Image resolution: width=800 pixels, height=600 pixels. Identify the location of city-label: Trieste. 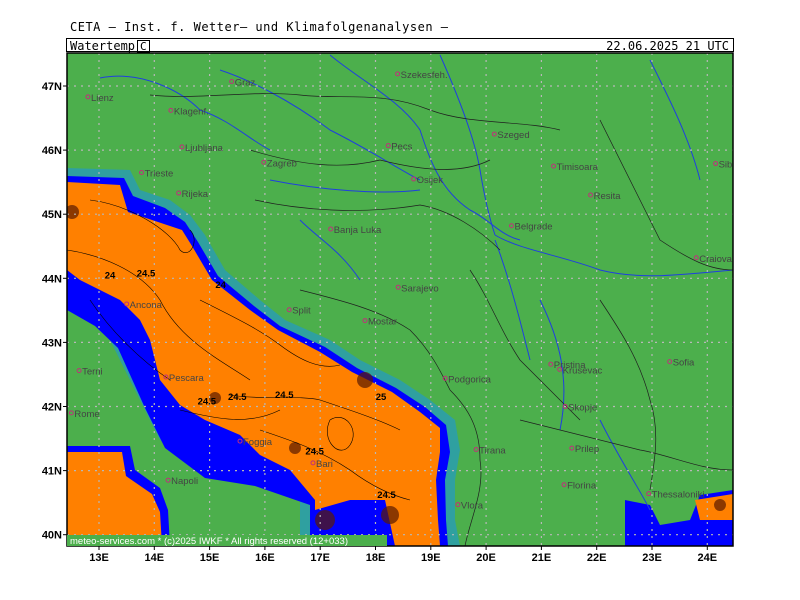
(159, 174).